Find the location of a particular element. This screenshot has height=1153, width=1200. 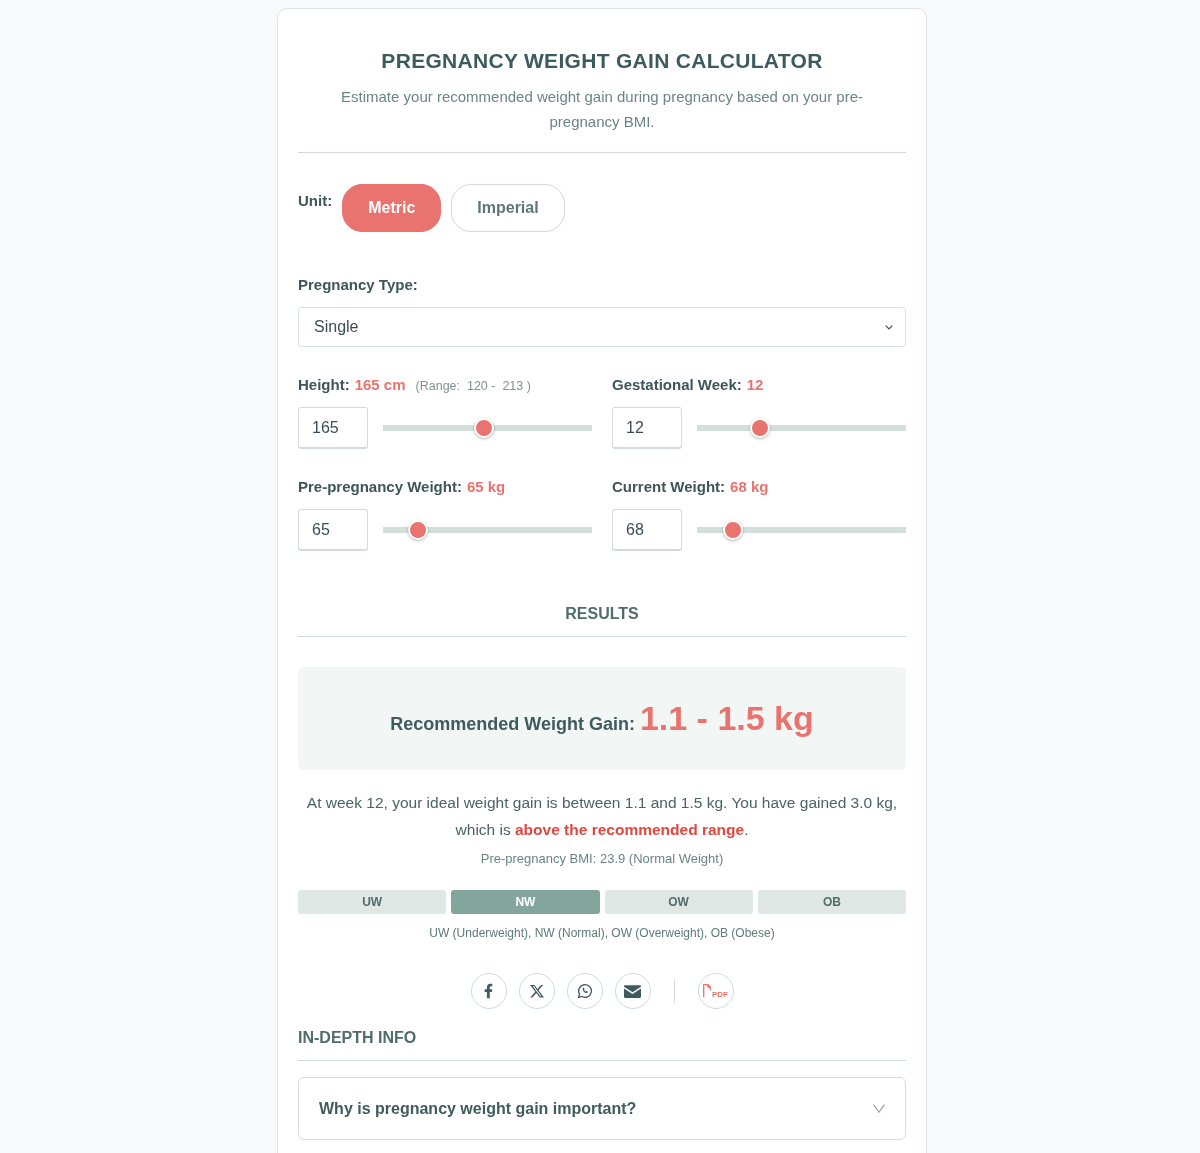

facebook-icon is located at coordinates (488, 991).